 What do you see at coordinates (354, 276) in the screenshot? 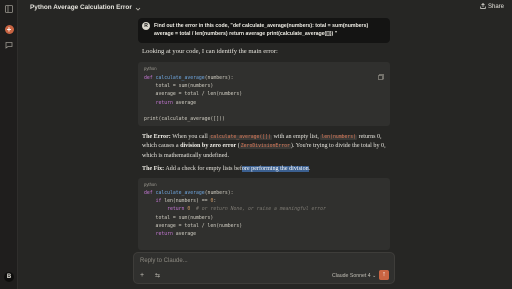
I see `model-selector: Claude Sonnet 4 ⌄` at bounding box center [354, 276].